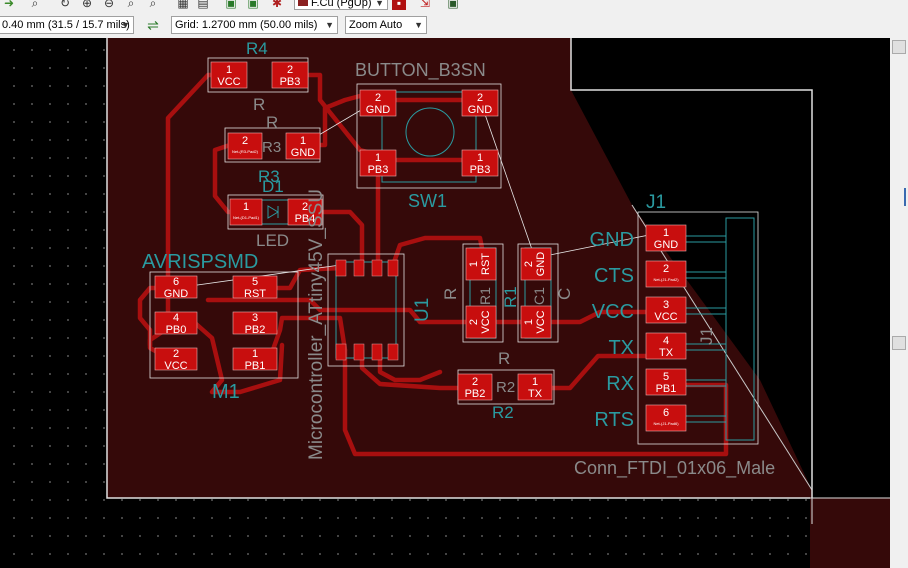  I want to click on j1-pad-2: 2 Net-(J1-Pad2), so click(666, 274).